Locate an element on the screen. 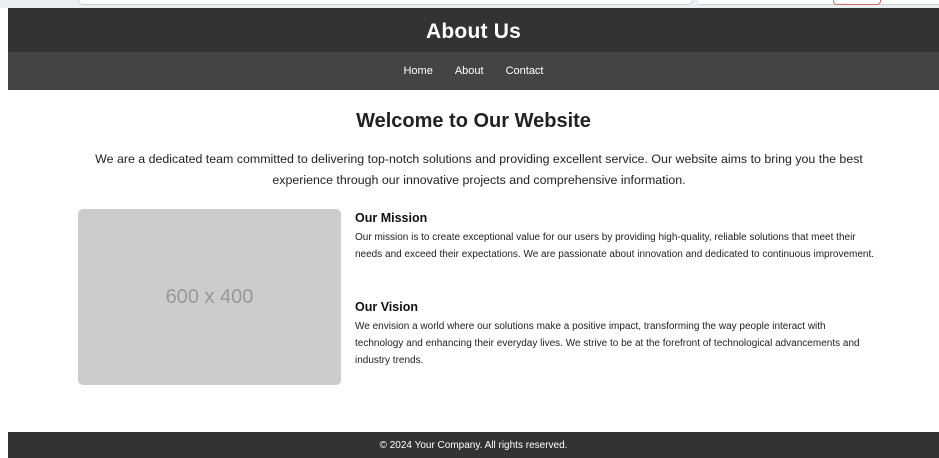 Image resolution: width=939 pixels, height=458 pixels. nav-link-about: About is located at coordinates (469, 71).